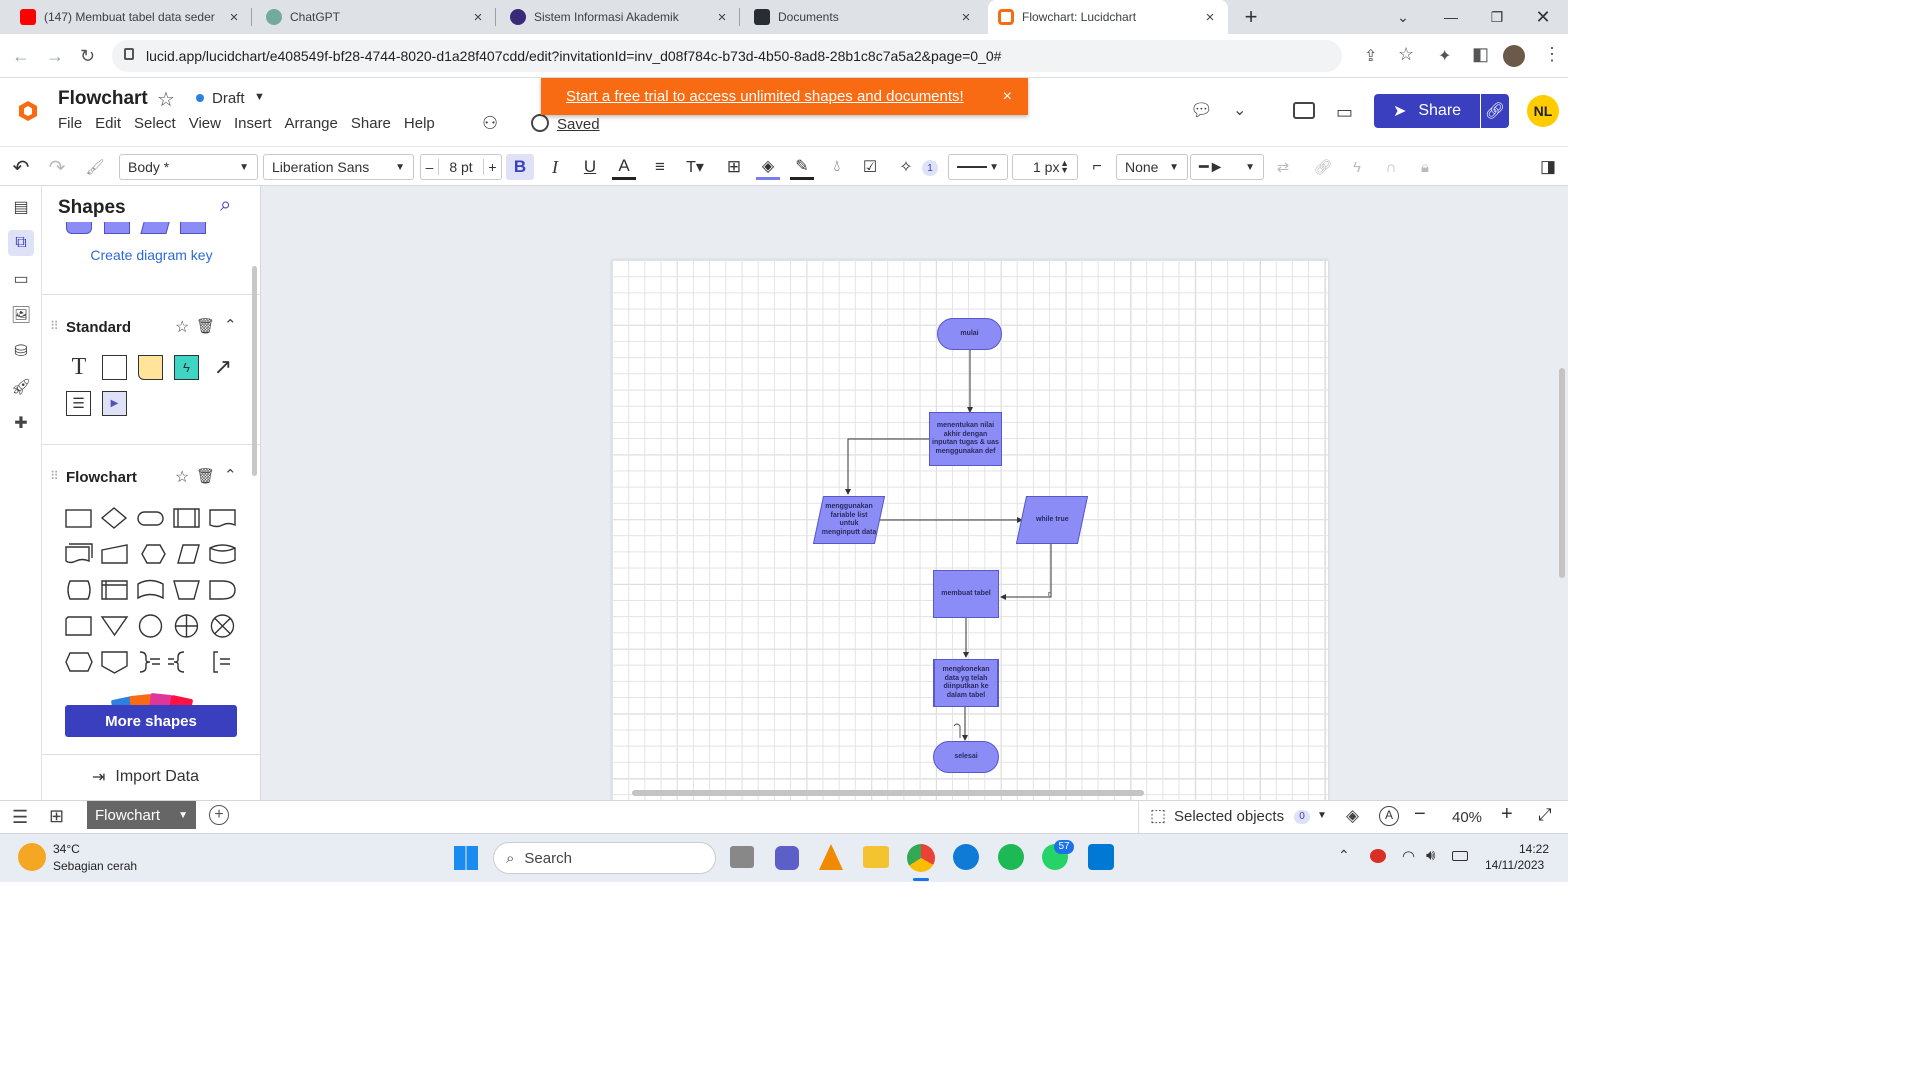  Describe the element at coordinates (966, 594) in the screenshot. I see `node-process: membuat tabel` at that location.